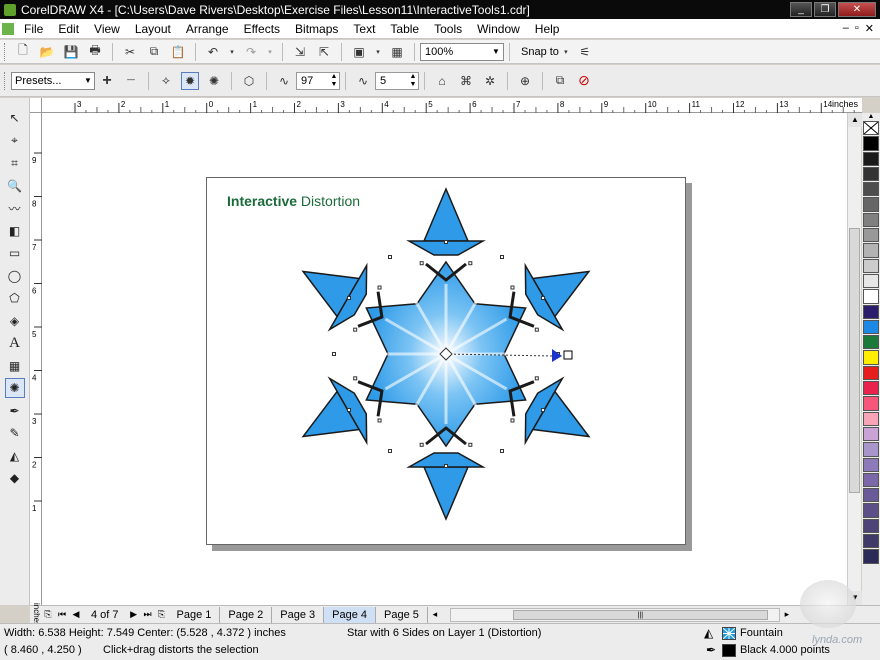 The image size is (880, 660). I want to click on smart-fill-tool-icon: ◧, so click(15, 231).